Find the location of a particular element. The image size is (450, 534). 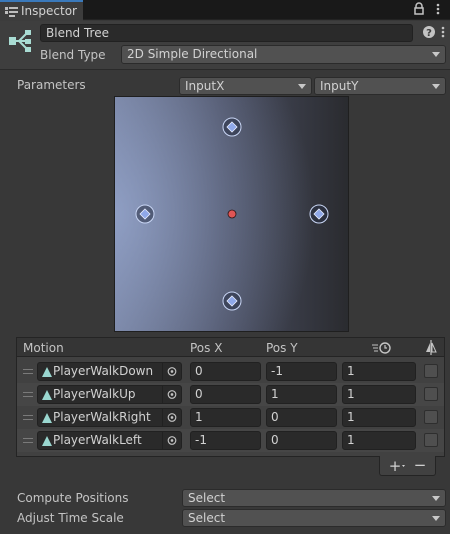

motion-clip-field: PlayerWalkLeft is located at coordinates (109, 440).